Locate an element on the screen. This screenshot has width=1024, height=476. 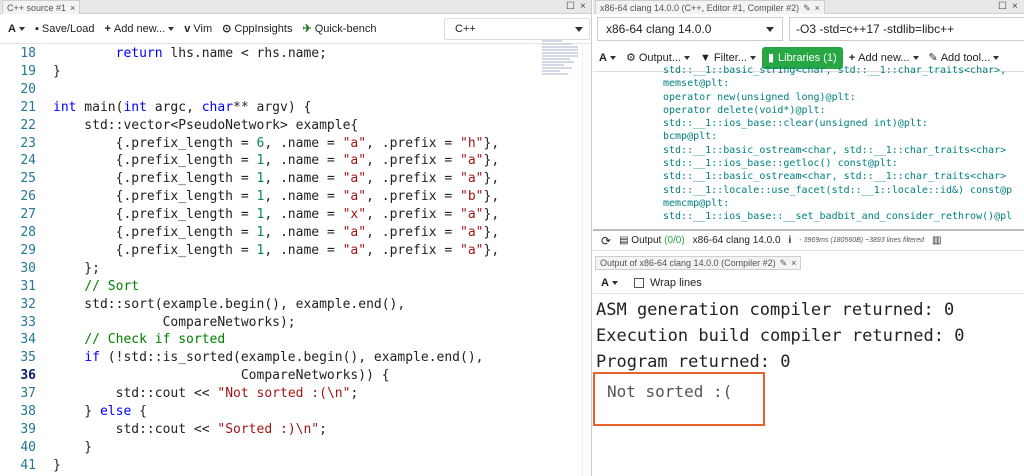
quickbench-button: ✈ Quick-bench is located at coordinates (339, 29).